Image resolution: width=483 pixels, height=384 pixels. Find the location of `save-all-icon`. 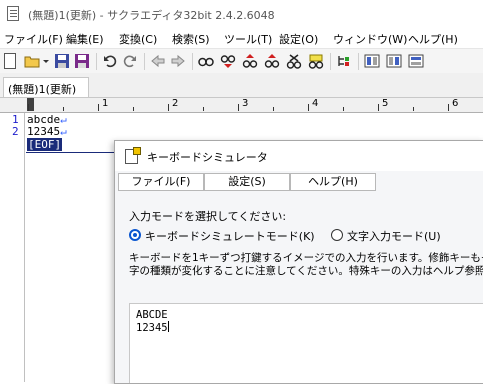

save-all-icon is located at coordinates (82, 61).